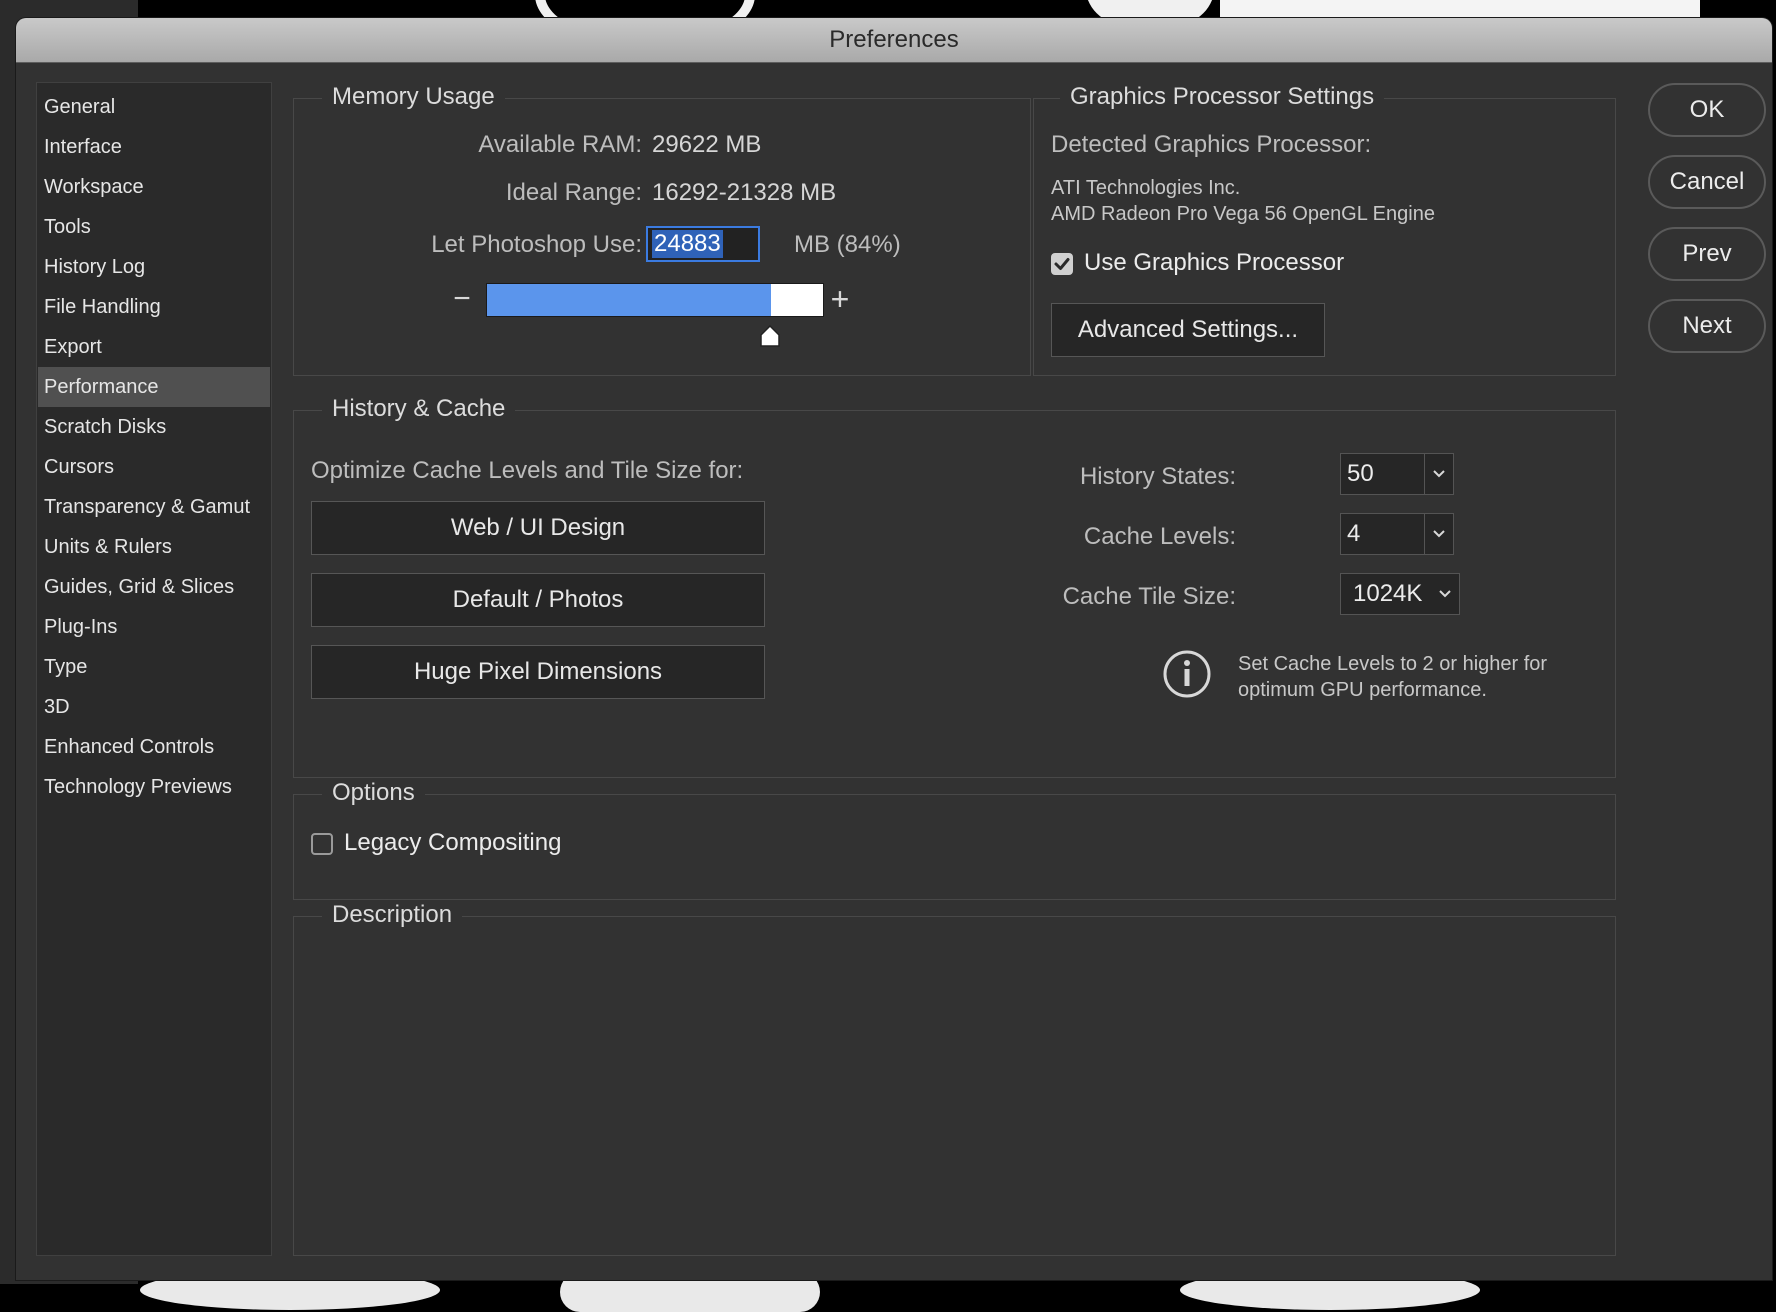  What do you see at coordinates (538, 528) in the screenshot?
I see `web-ui-design-button: Web / UI Design` at bounding box center [538, 528].